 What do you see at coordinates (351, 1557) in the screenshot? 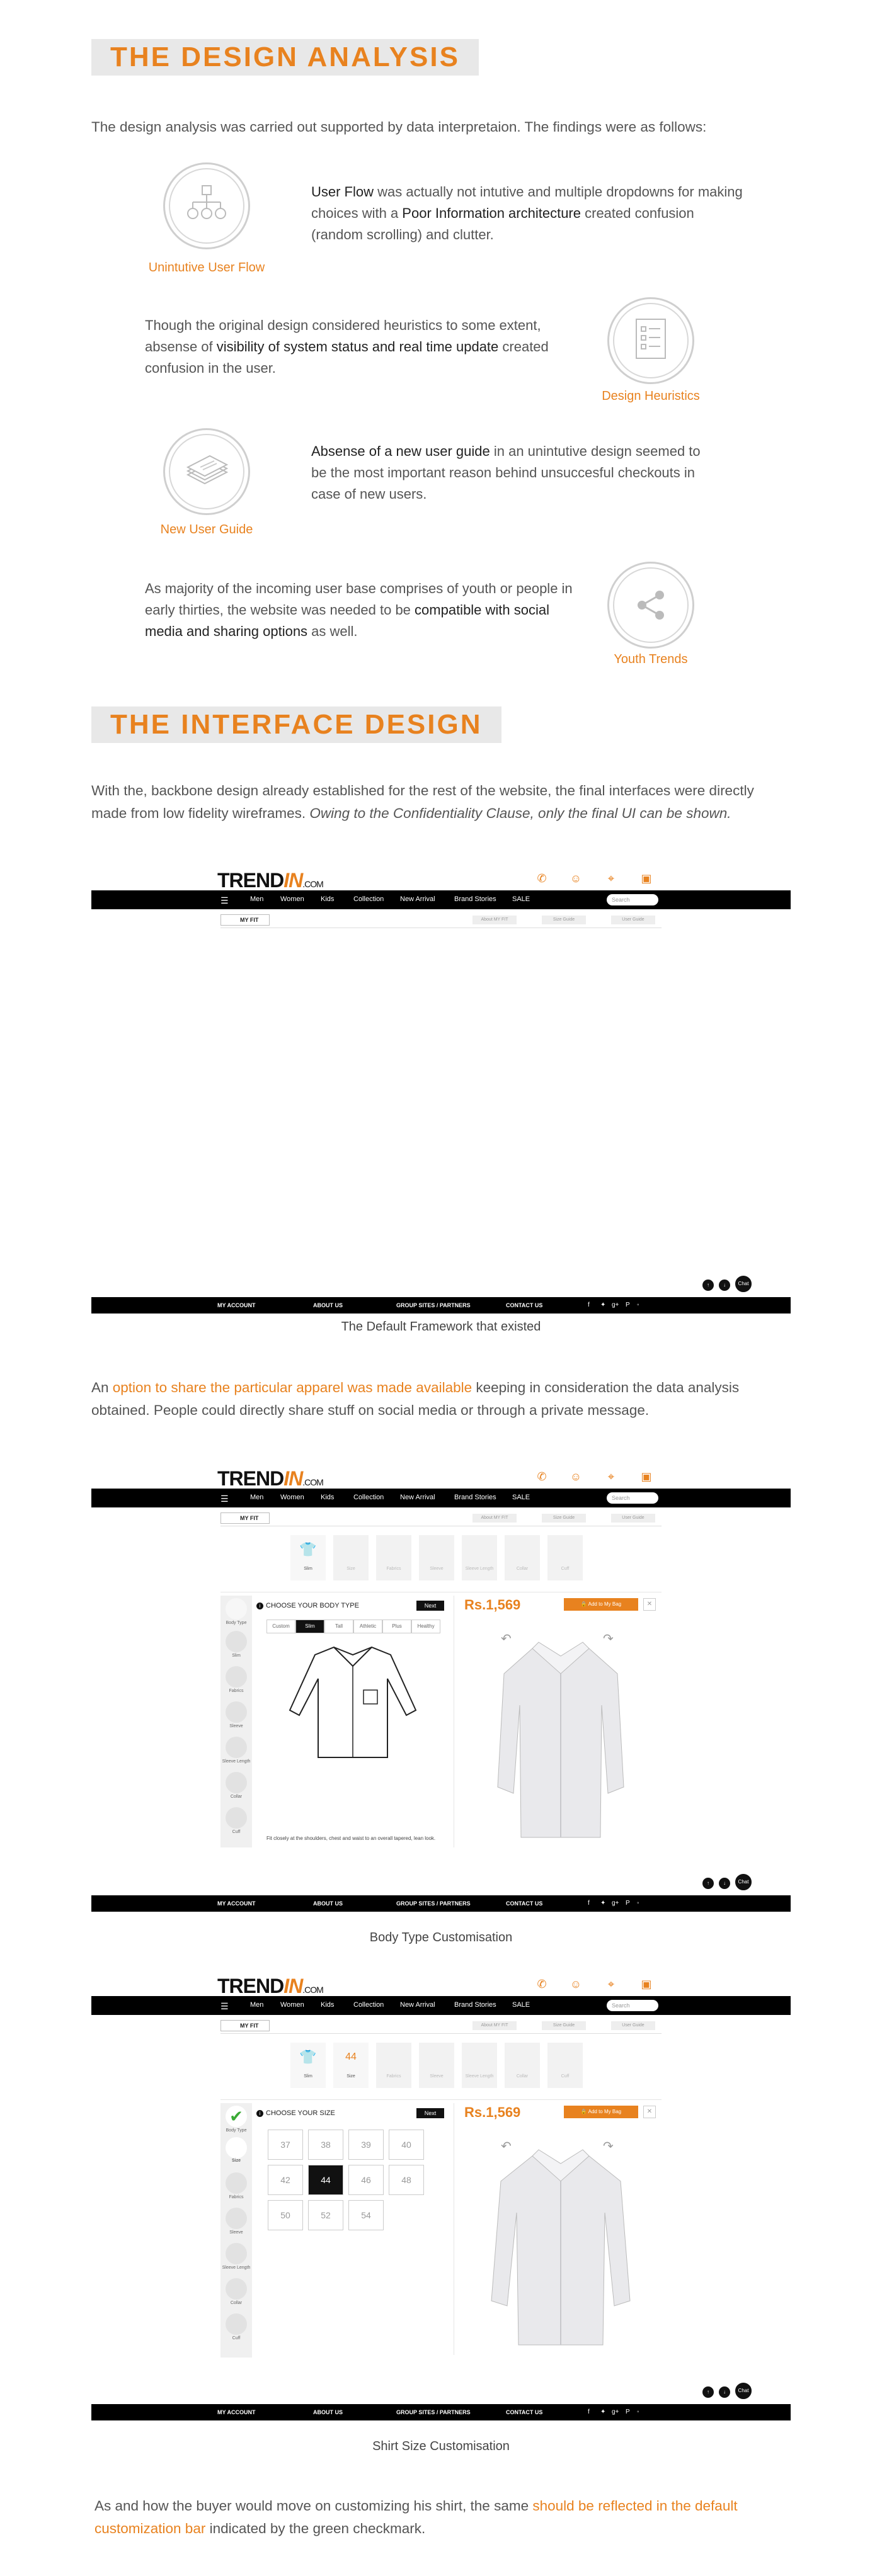
I see `step-size: Size` at bounding box center [351, 1557].